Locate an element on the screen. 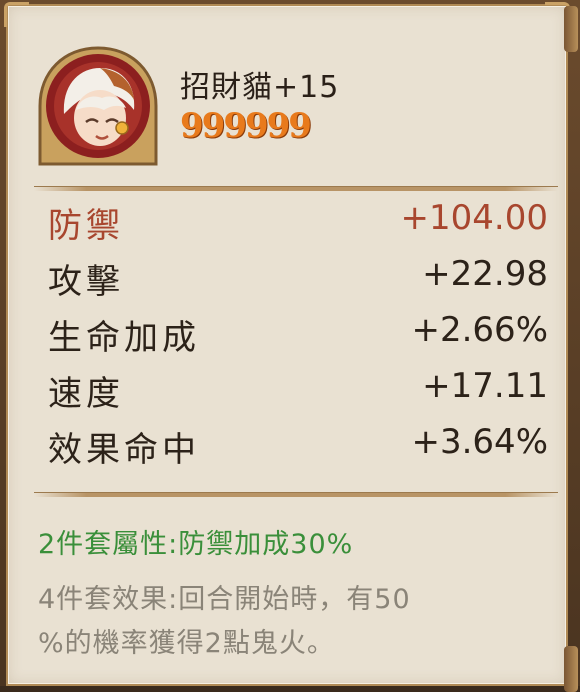 Image resolution: width=580 pixels, height=692 pixels. sub-stat-row: 生命加成 +2.66% is located at coordinates (298, 335).